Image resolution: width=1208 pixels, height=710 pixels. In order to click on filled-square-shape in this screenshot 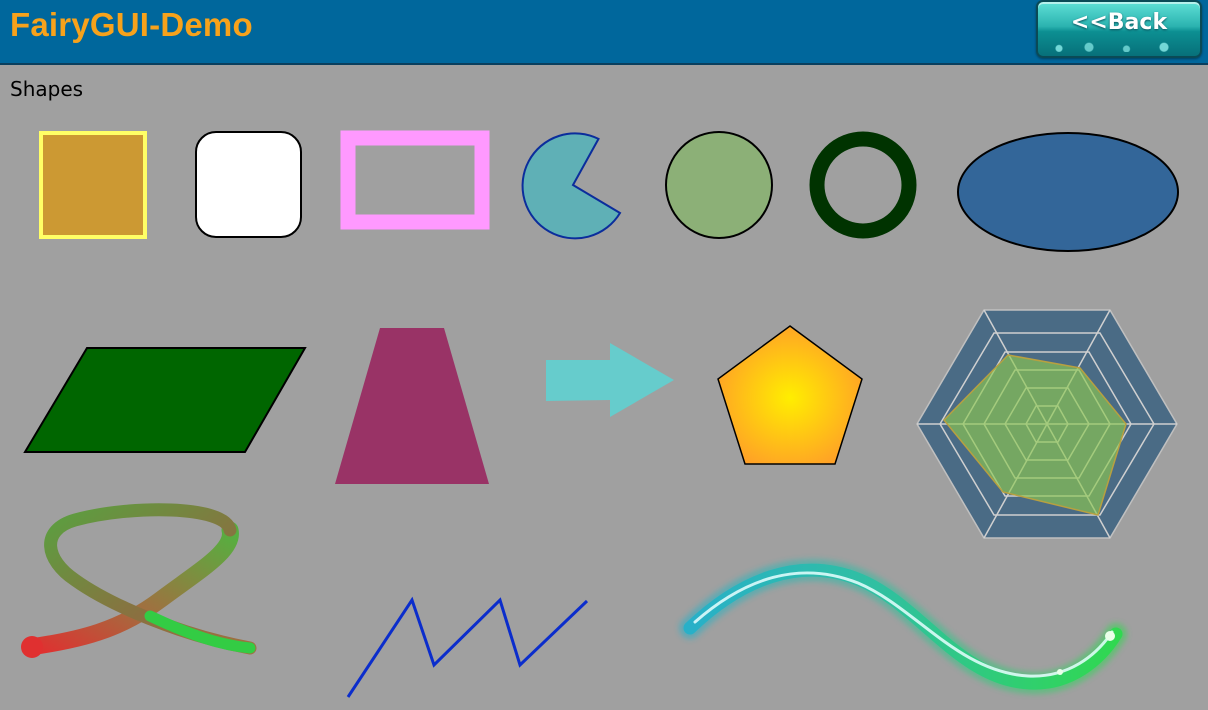, I will do `click(93, 185)`.